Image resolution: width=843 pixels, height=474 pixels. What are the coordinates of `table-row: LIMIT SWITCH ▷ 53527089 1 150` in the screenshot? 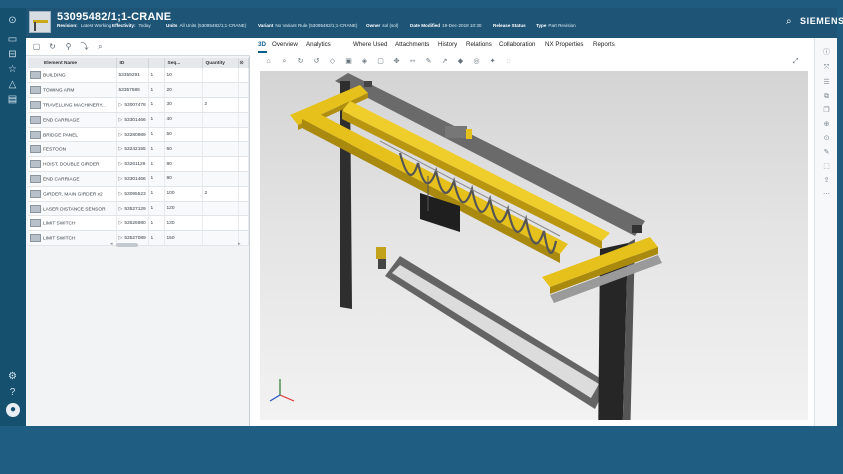 It's located at (138, 238).